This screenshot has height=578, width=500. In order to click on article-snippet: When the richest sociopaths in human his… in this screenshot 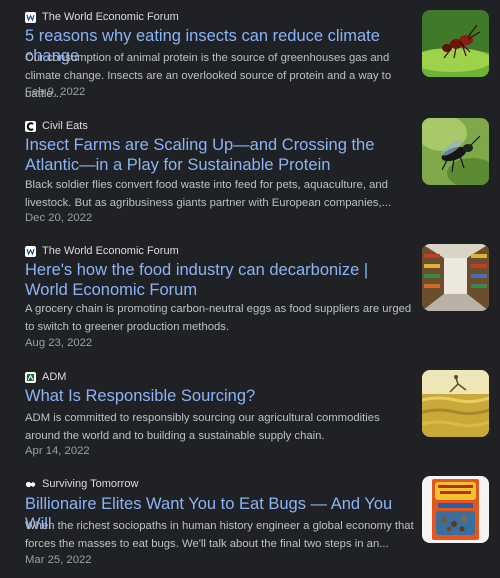, I will do `click(219, 535)`.